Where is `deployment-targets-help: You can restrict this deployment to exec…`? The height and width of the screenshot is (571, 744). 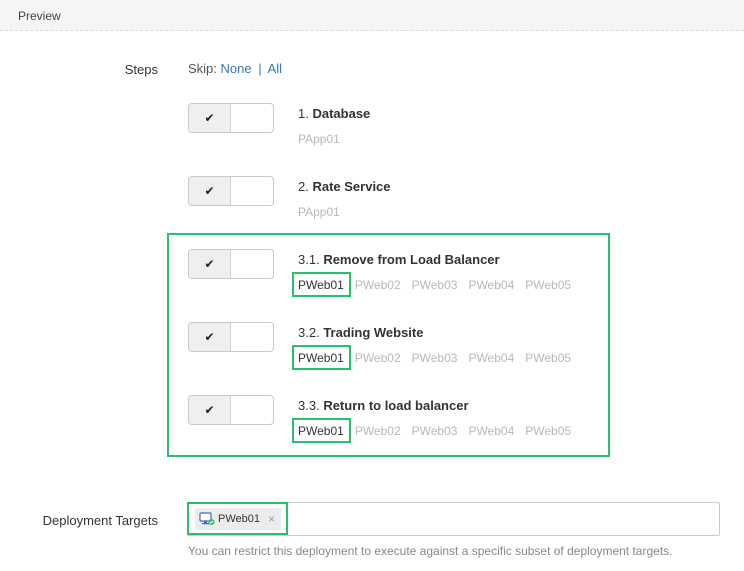
deployment-targets-help: You can restrict this deployment to exec… is located at coordinates (430, 551).